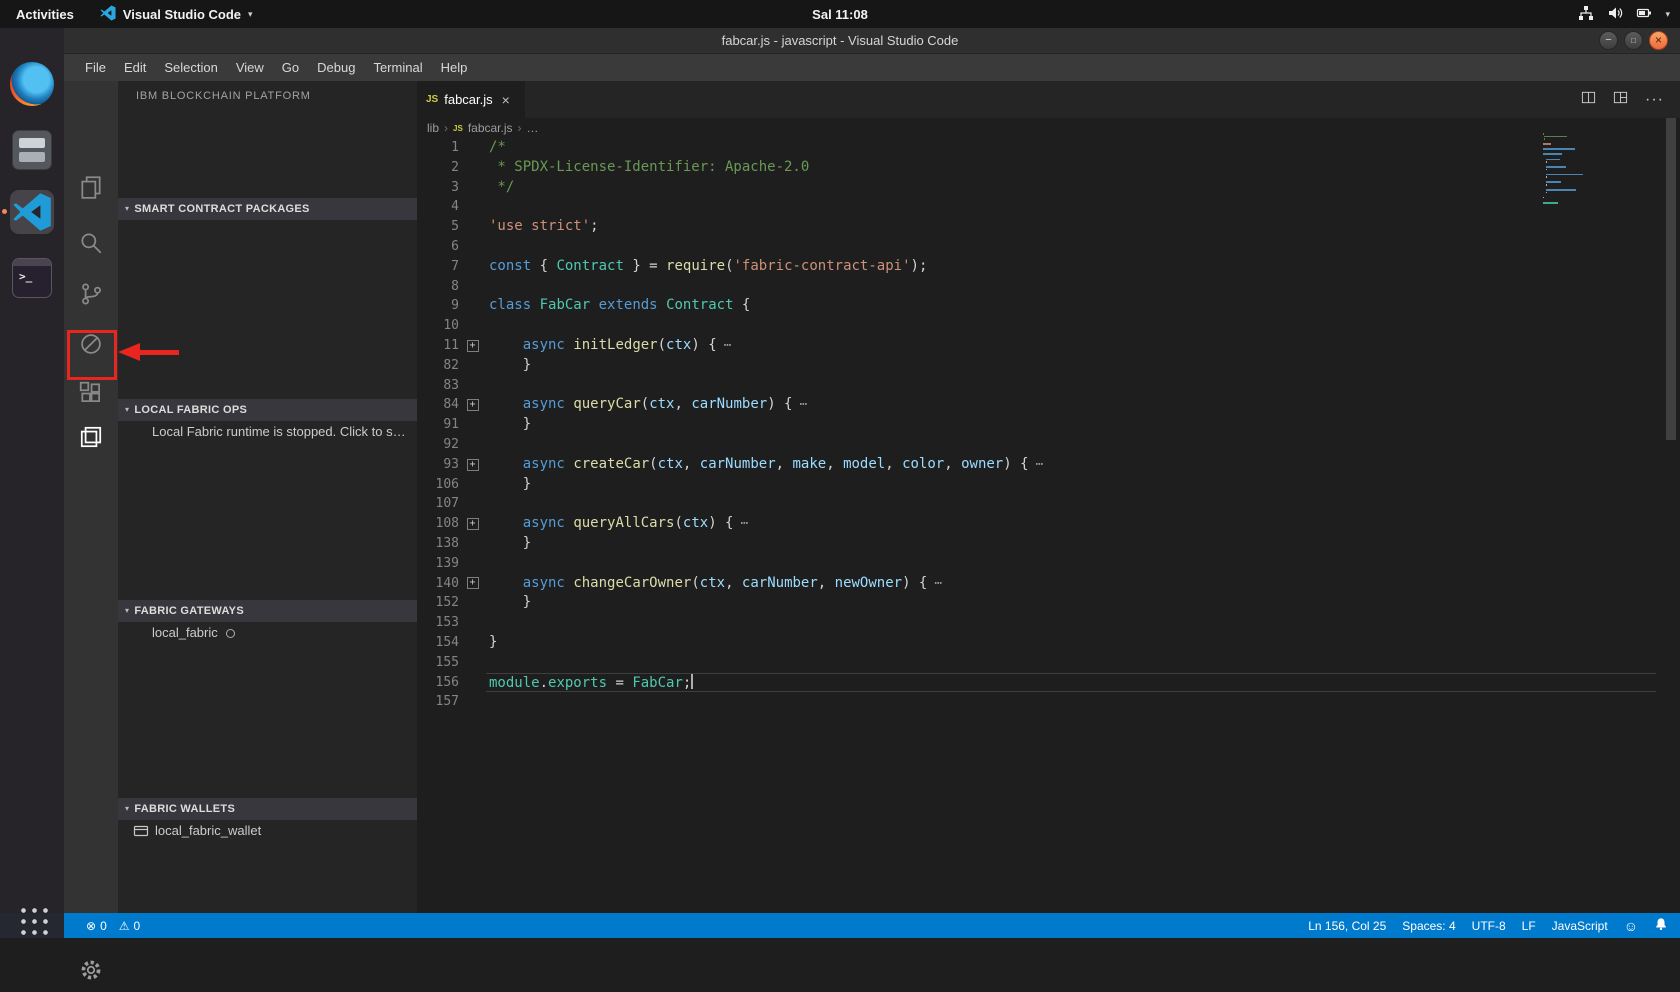 The image size is (1680, 992). Describe the element at coordinates (1529, 926) in the screenshot. I see `eol-setting: LF` at that location.